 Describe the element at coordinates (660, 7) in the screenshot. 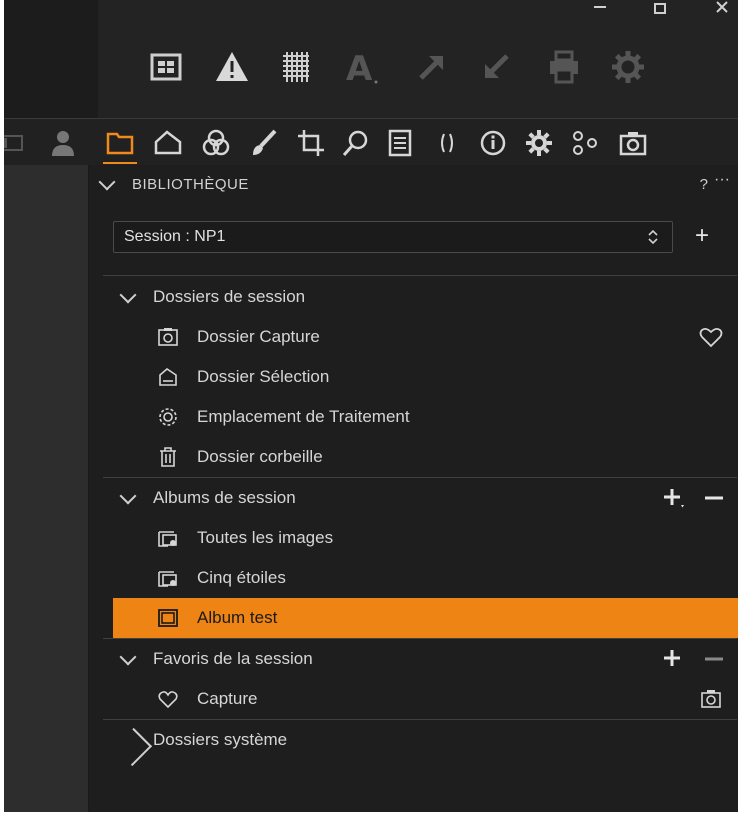

I see `restore-icon` at that location.